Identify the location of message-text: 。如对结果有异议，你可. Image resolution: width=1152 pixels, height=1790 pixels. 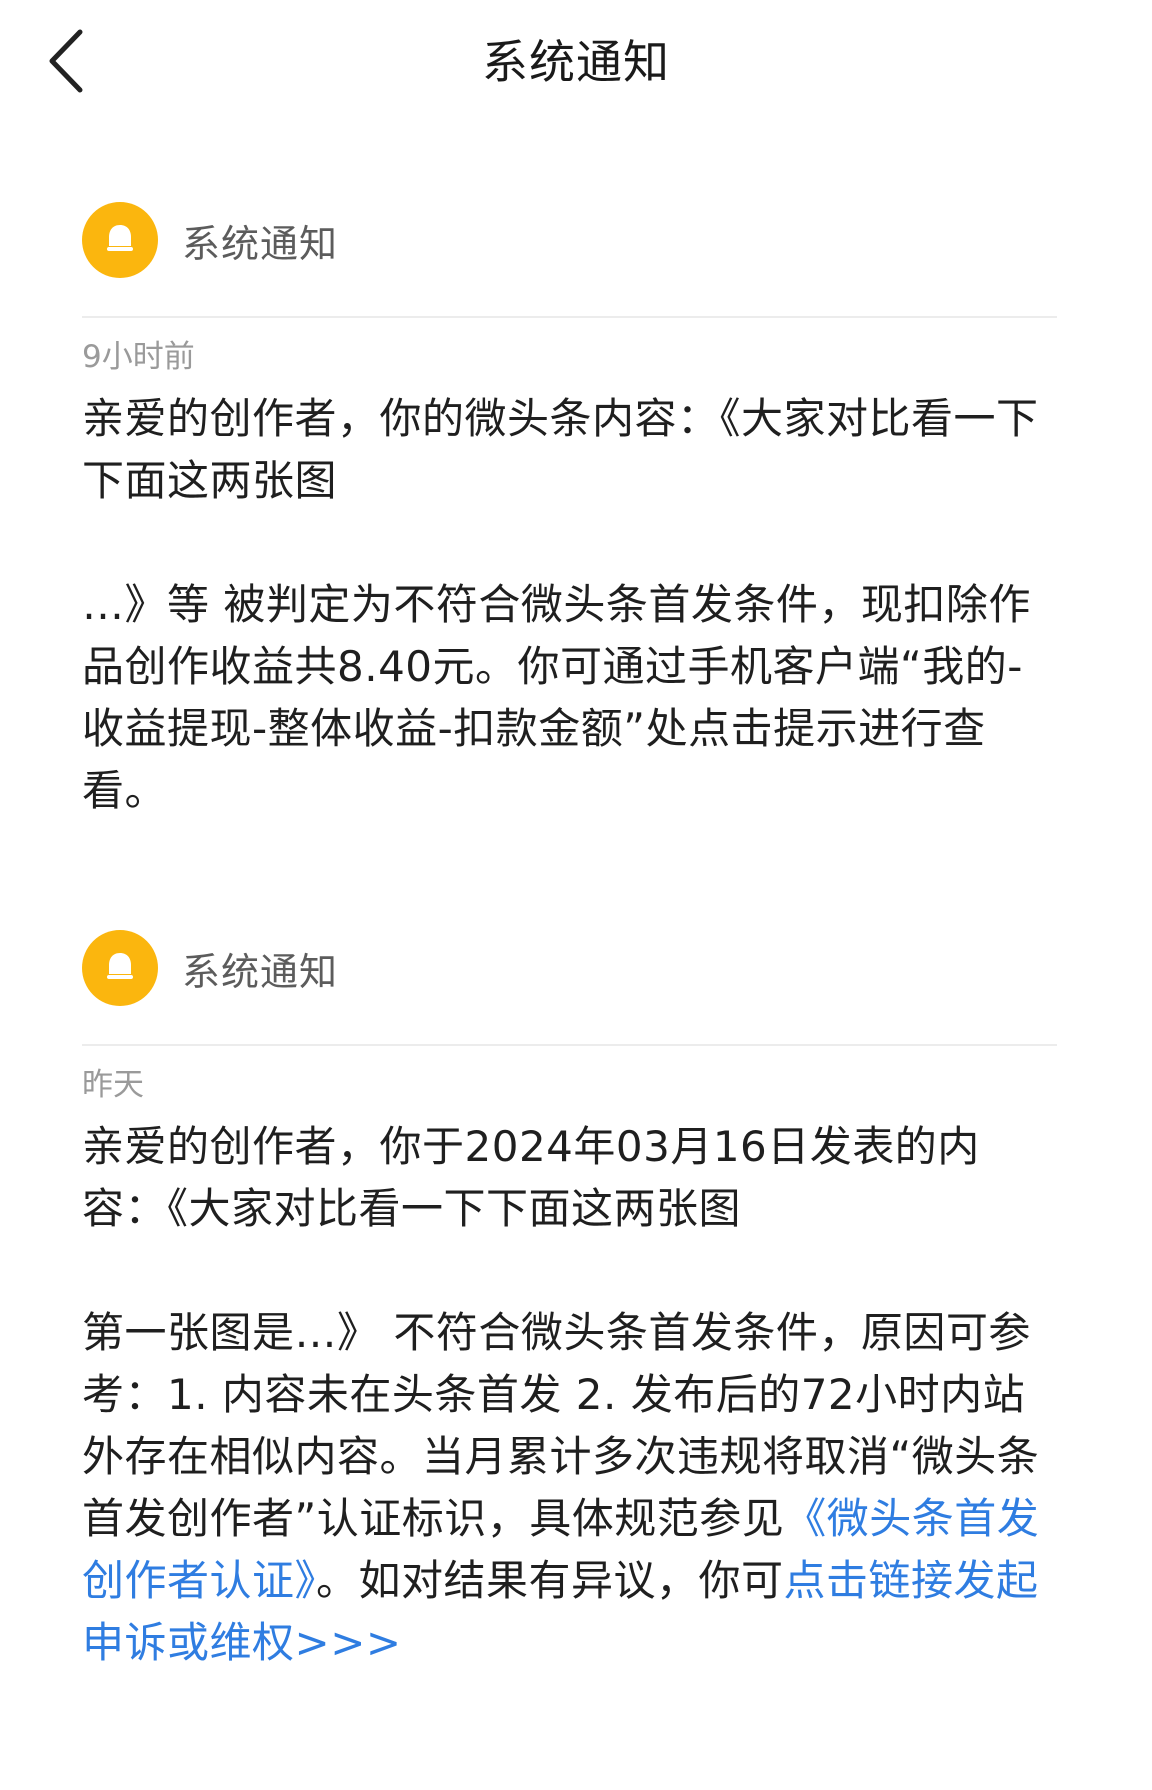
(550, 1580).